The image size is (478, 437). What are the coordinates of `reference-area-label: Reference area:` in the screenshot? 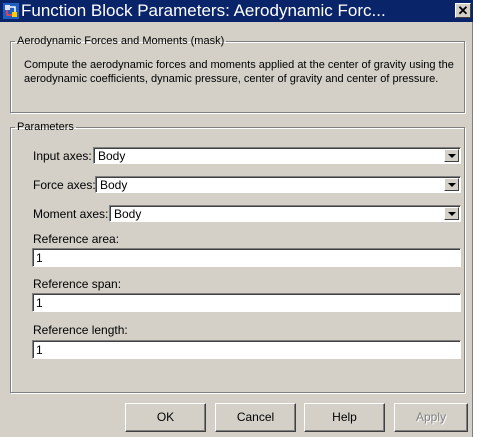 It's located at (76, 239).